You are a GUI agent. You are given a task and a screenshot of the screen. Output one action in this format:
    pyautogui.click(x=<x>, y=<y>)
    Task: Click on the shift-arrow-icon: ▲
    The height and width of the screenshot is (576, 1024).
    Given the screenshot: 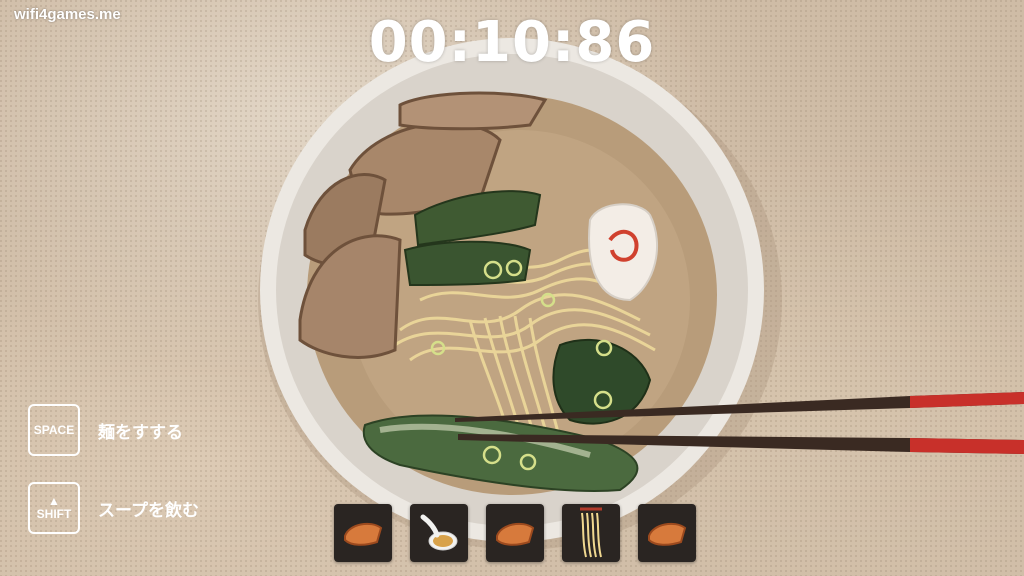 What is the action you would take?
    pyautogui.click(x=54, y=501)
    